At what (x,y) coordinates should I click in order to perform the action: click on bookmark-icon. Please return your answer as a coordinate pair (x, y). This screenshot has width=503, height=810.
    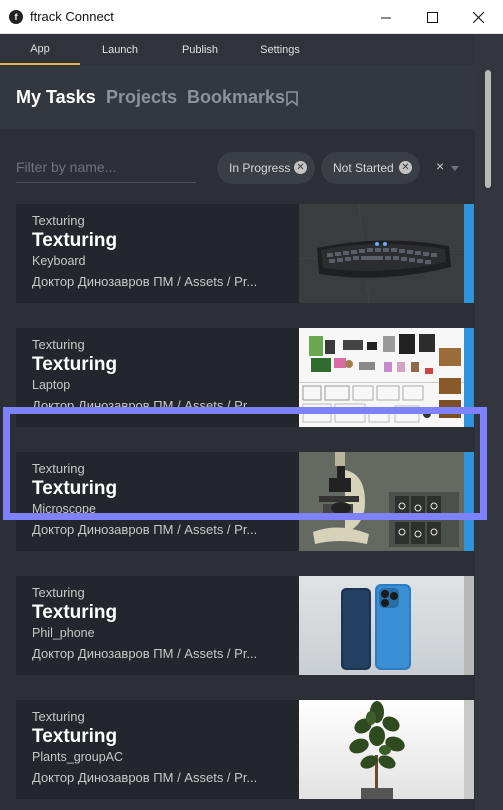
    Looking at the image, I should click on (292, 98).